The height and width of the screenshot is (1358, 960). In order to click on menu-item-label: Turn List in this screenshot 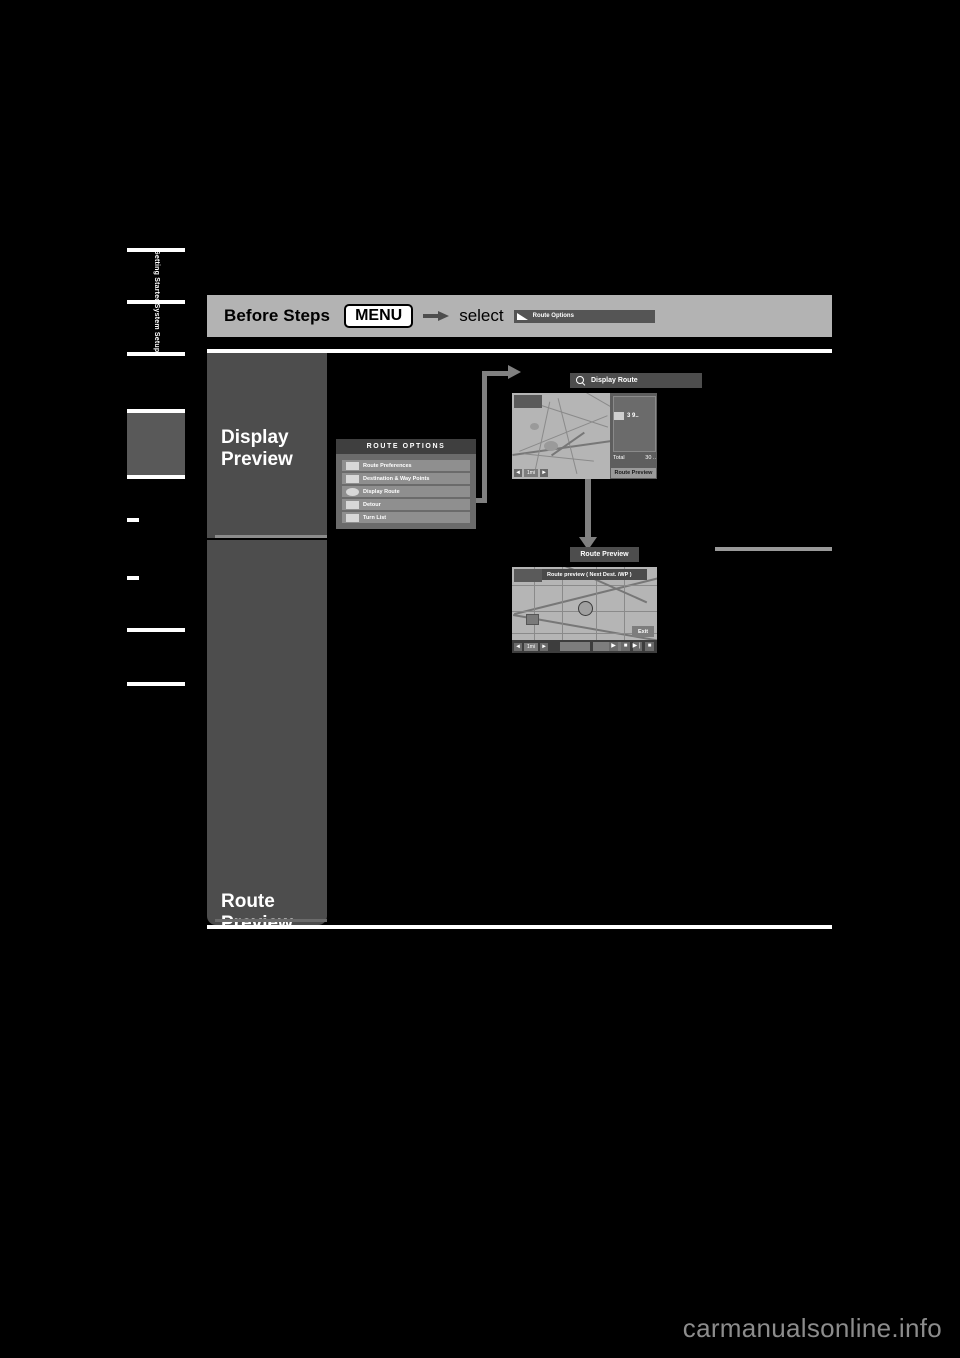, I will do `click(375, 517)`.